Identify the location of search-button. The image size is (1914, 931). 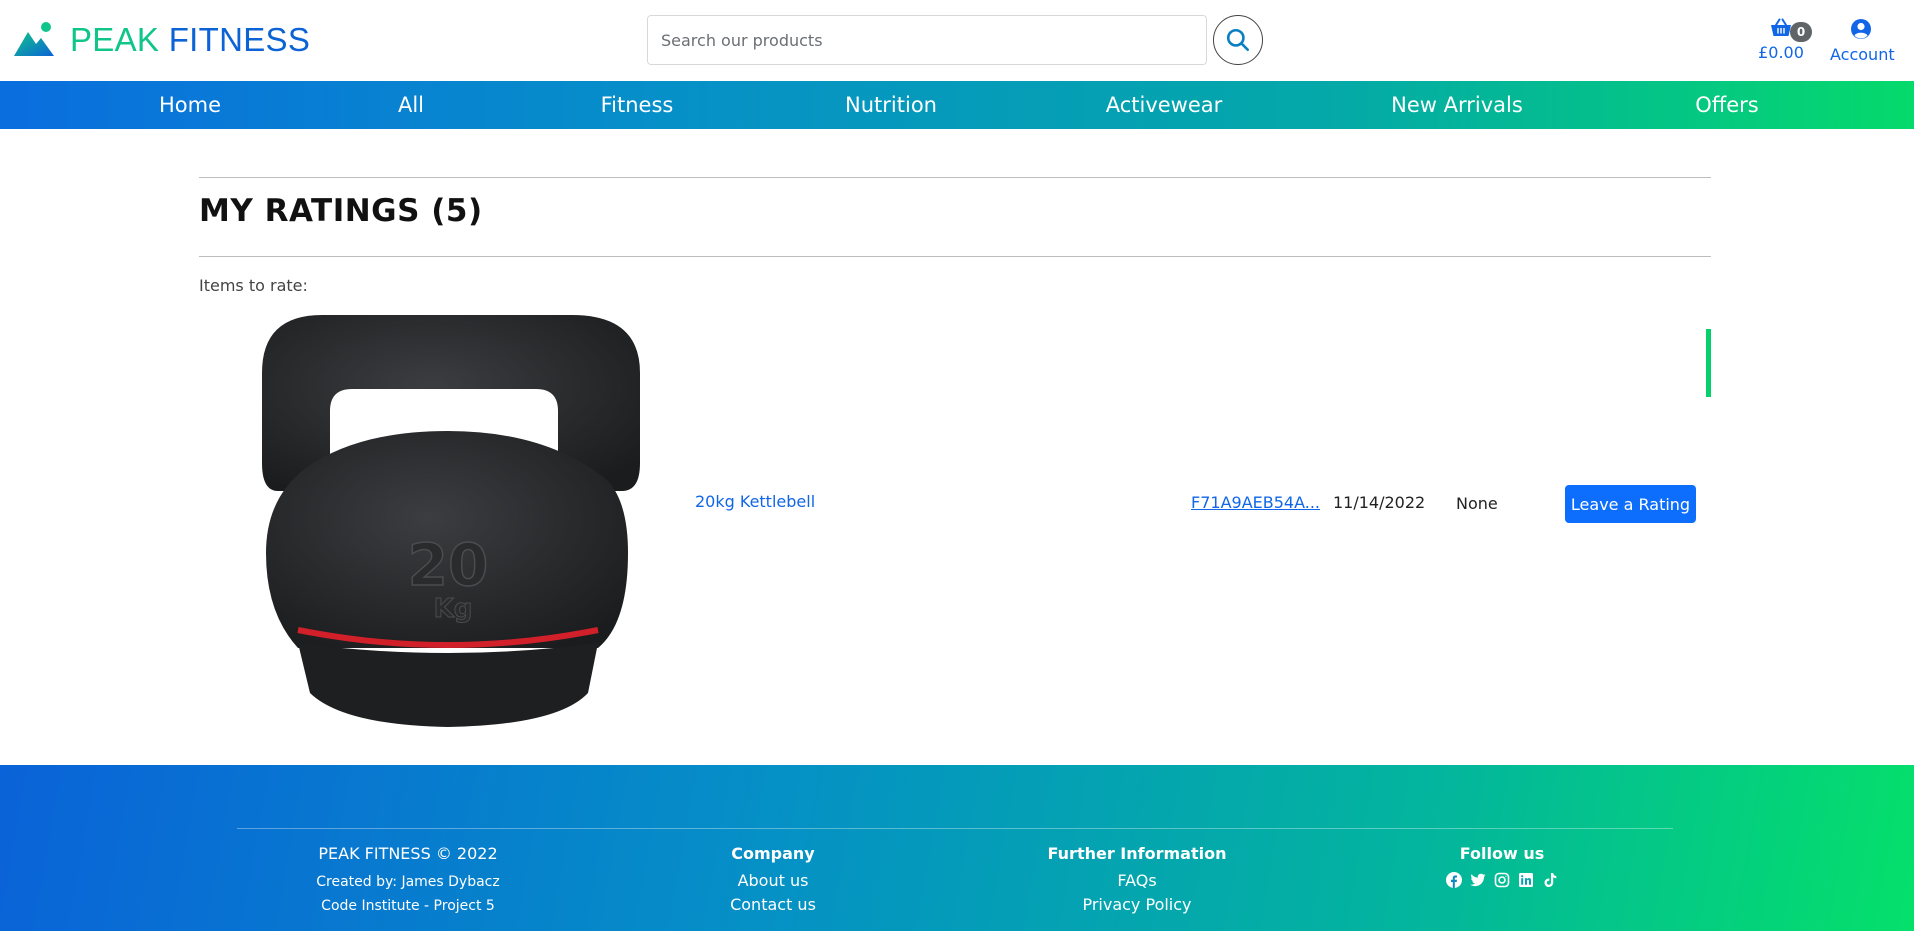
(1238, 40).